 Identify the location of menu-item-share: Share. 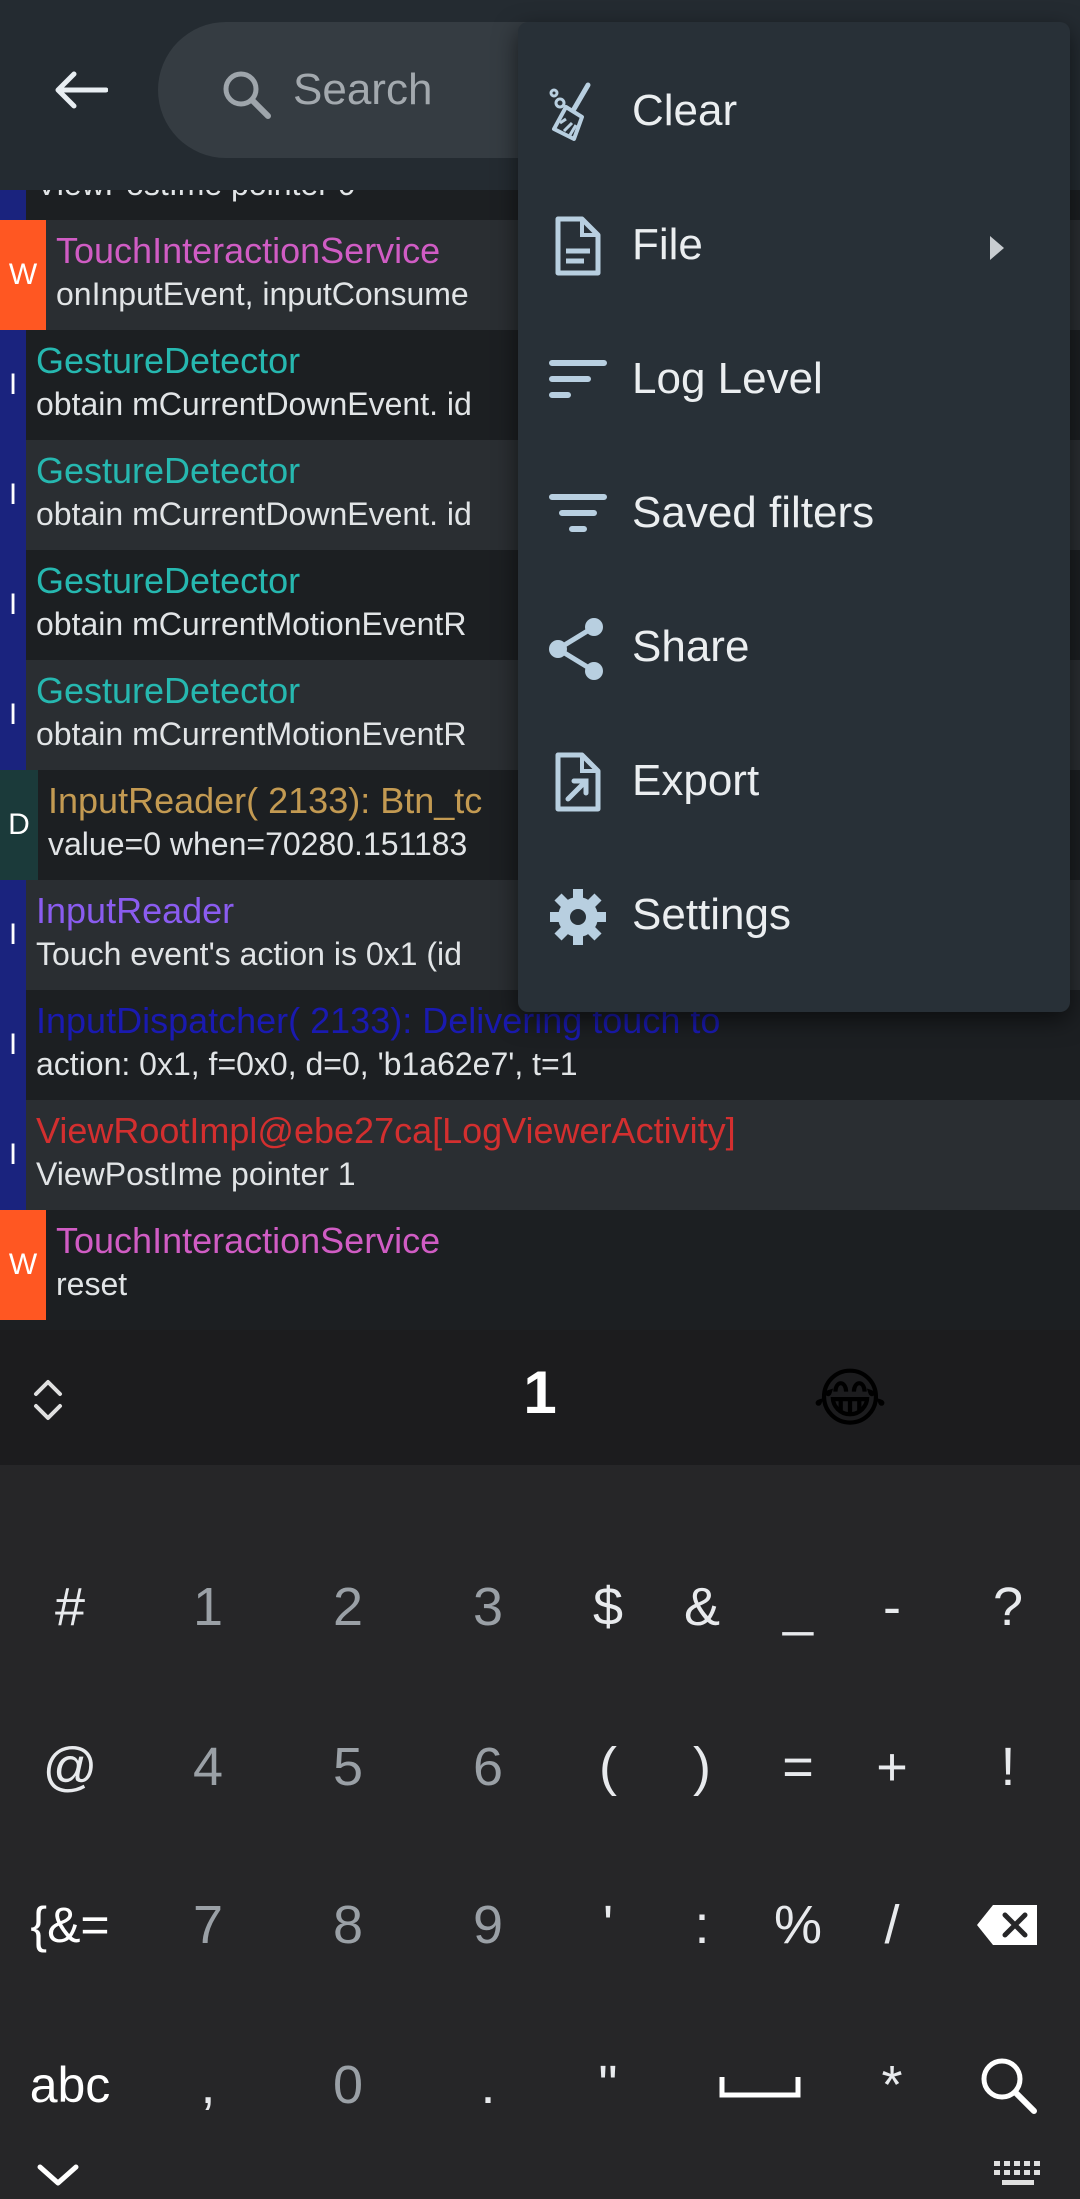
(794, 649).